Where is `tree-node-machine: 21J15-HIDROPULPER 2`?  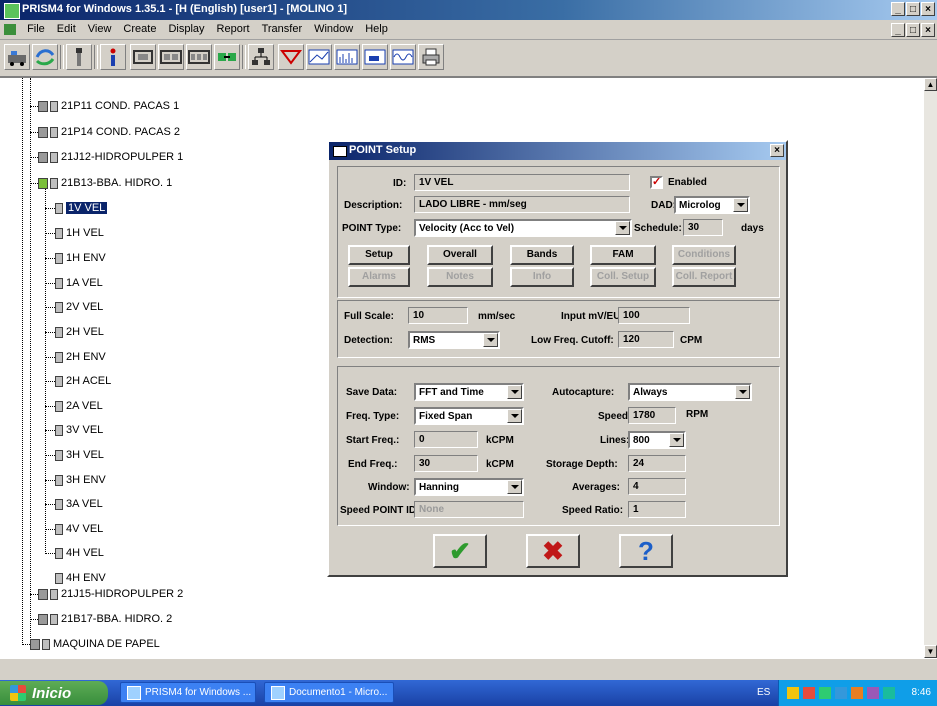 tree-node-machine: 21J15-HIDROPULPER 2 is located at coordinates (110, 594).